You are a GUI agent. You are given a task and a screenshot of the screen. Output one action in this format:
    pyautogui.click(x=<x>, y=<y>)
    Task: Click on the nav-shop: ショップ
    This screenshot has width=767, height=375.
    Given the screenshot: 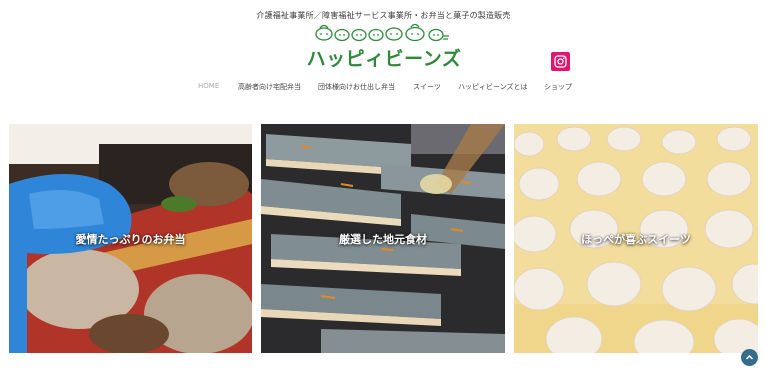 What is the action you would take?
    pyautogui.click(x=558, y=87)
    